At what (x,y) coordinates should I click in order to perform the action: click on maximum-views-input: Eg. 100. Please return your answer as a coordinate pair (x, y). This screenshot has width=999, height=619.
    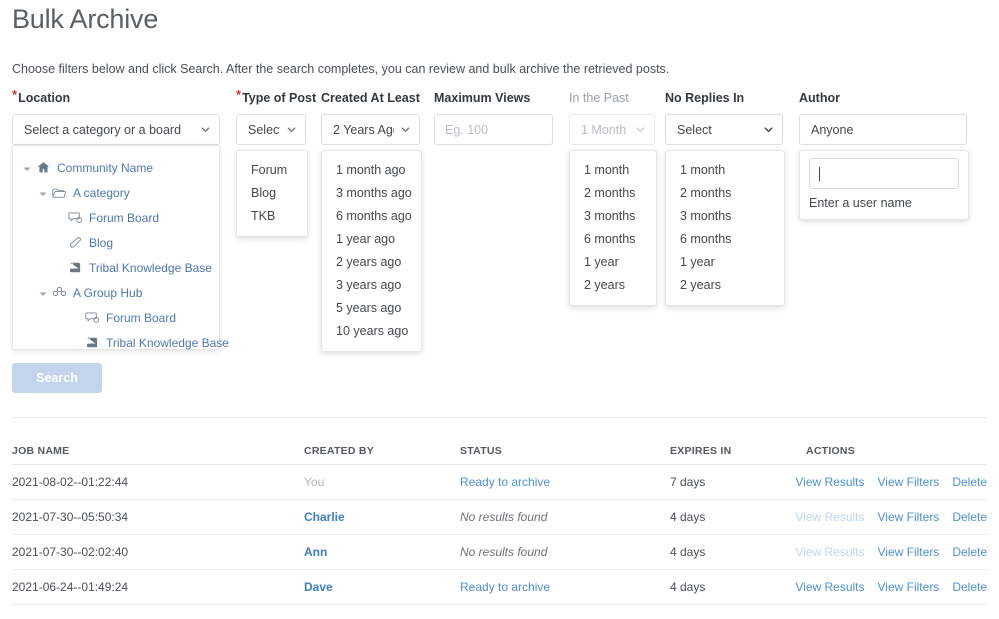
    Looking at the image, I should click on (493, 129).